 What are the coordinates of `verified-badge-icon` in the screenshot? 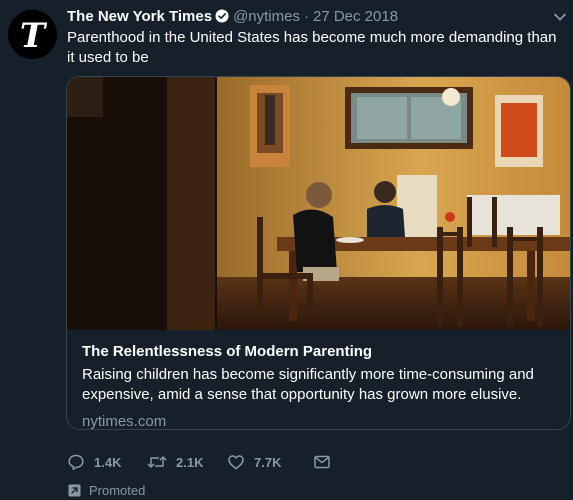 It's located at (222, 16).